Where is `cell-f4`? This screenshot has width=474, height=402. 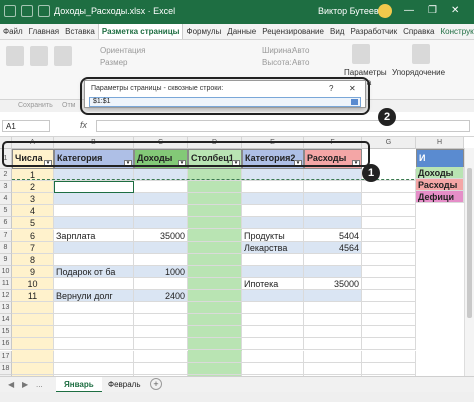
cell-f4 is located at coordinates (333, 199).